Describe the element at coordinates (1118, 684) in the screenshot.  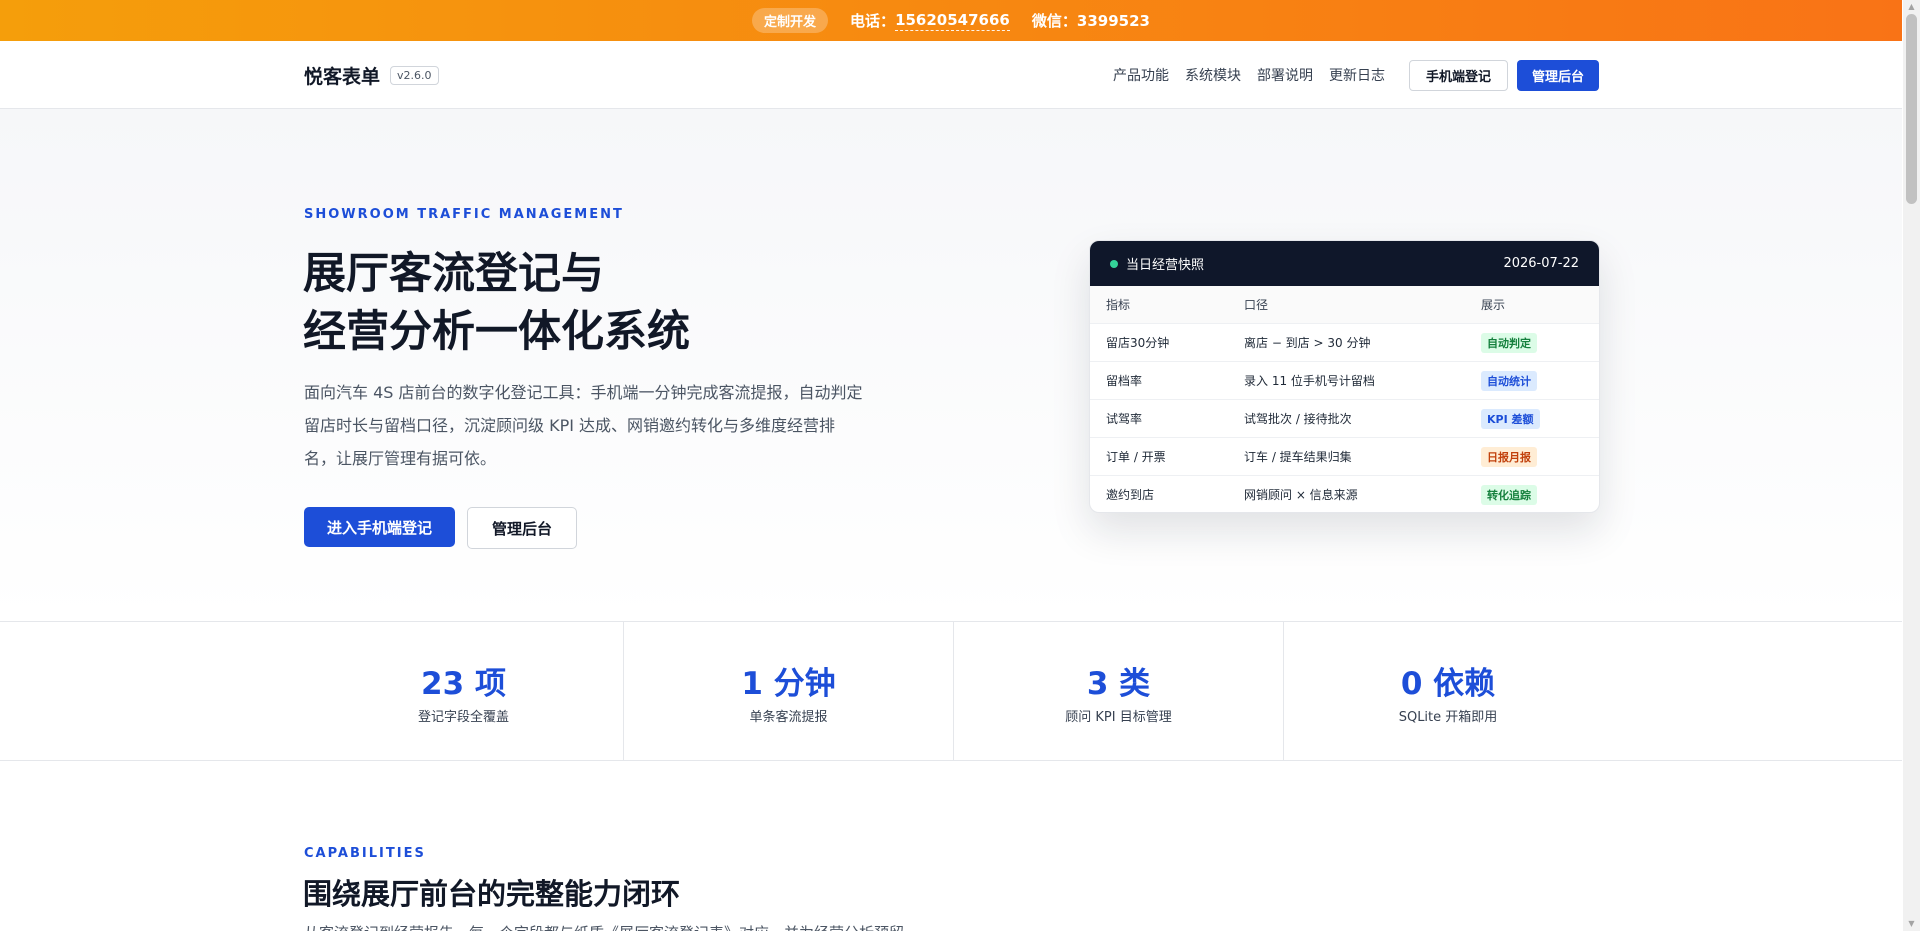
I see `stat-value: 3 类` at that location.